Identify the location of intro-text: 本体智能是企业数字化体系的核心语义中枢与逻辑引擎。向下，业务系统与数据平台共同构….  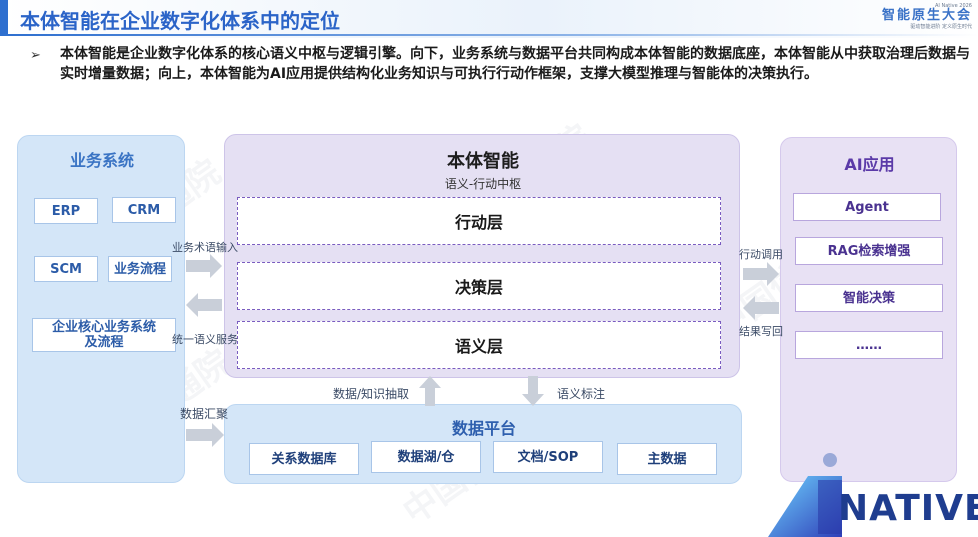
(515, 64).